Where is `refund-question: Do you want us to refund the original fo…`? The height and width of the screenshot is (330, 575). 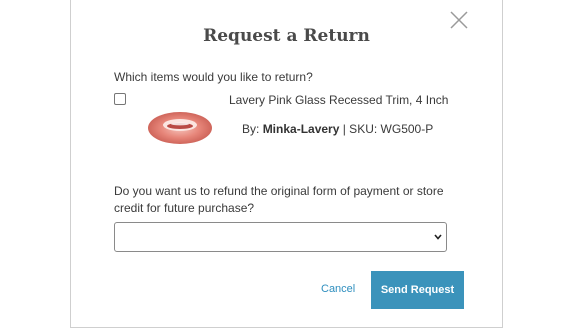
refund-question: Do you want us to refund the original fo… is located at coordinates (279, 199).